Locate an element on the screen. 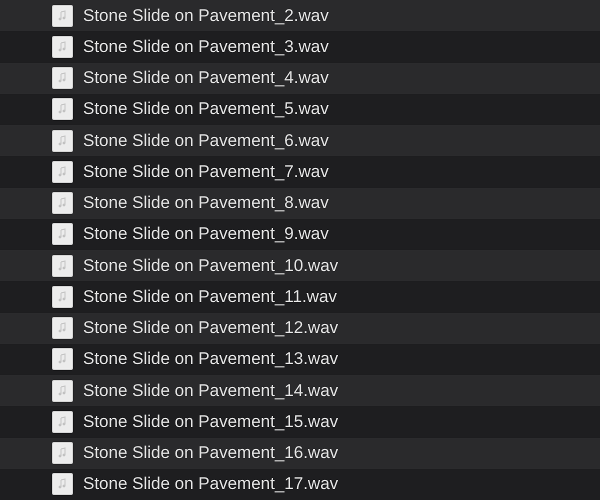 This screenshot has width=600, height=500. file-row: Stone Slide on Pavement_12.wav is located at coordinates (300, 328).